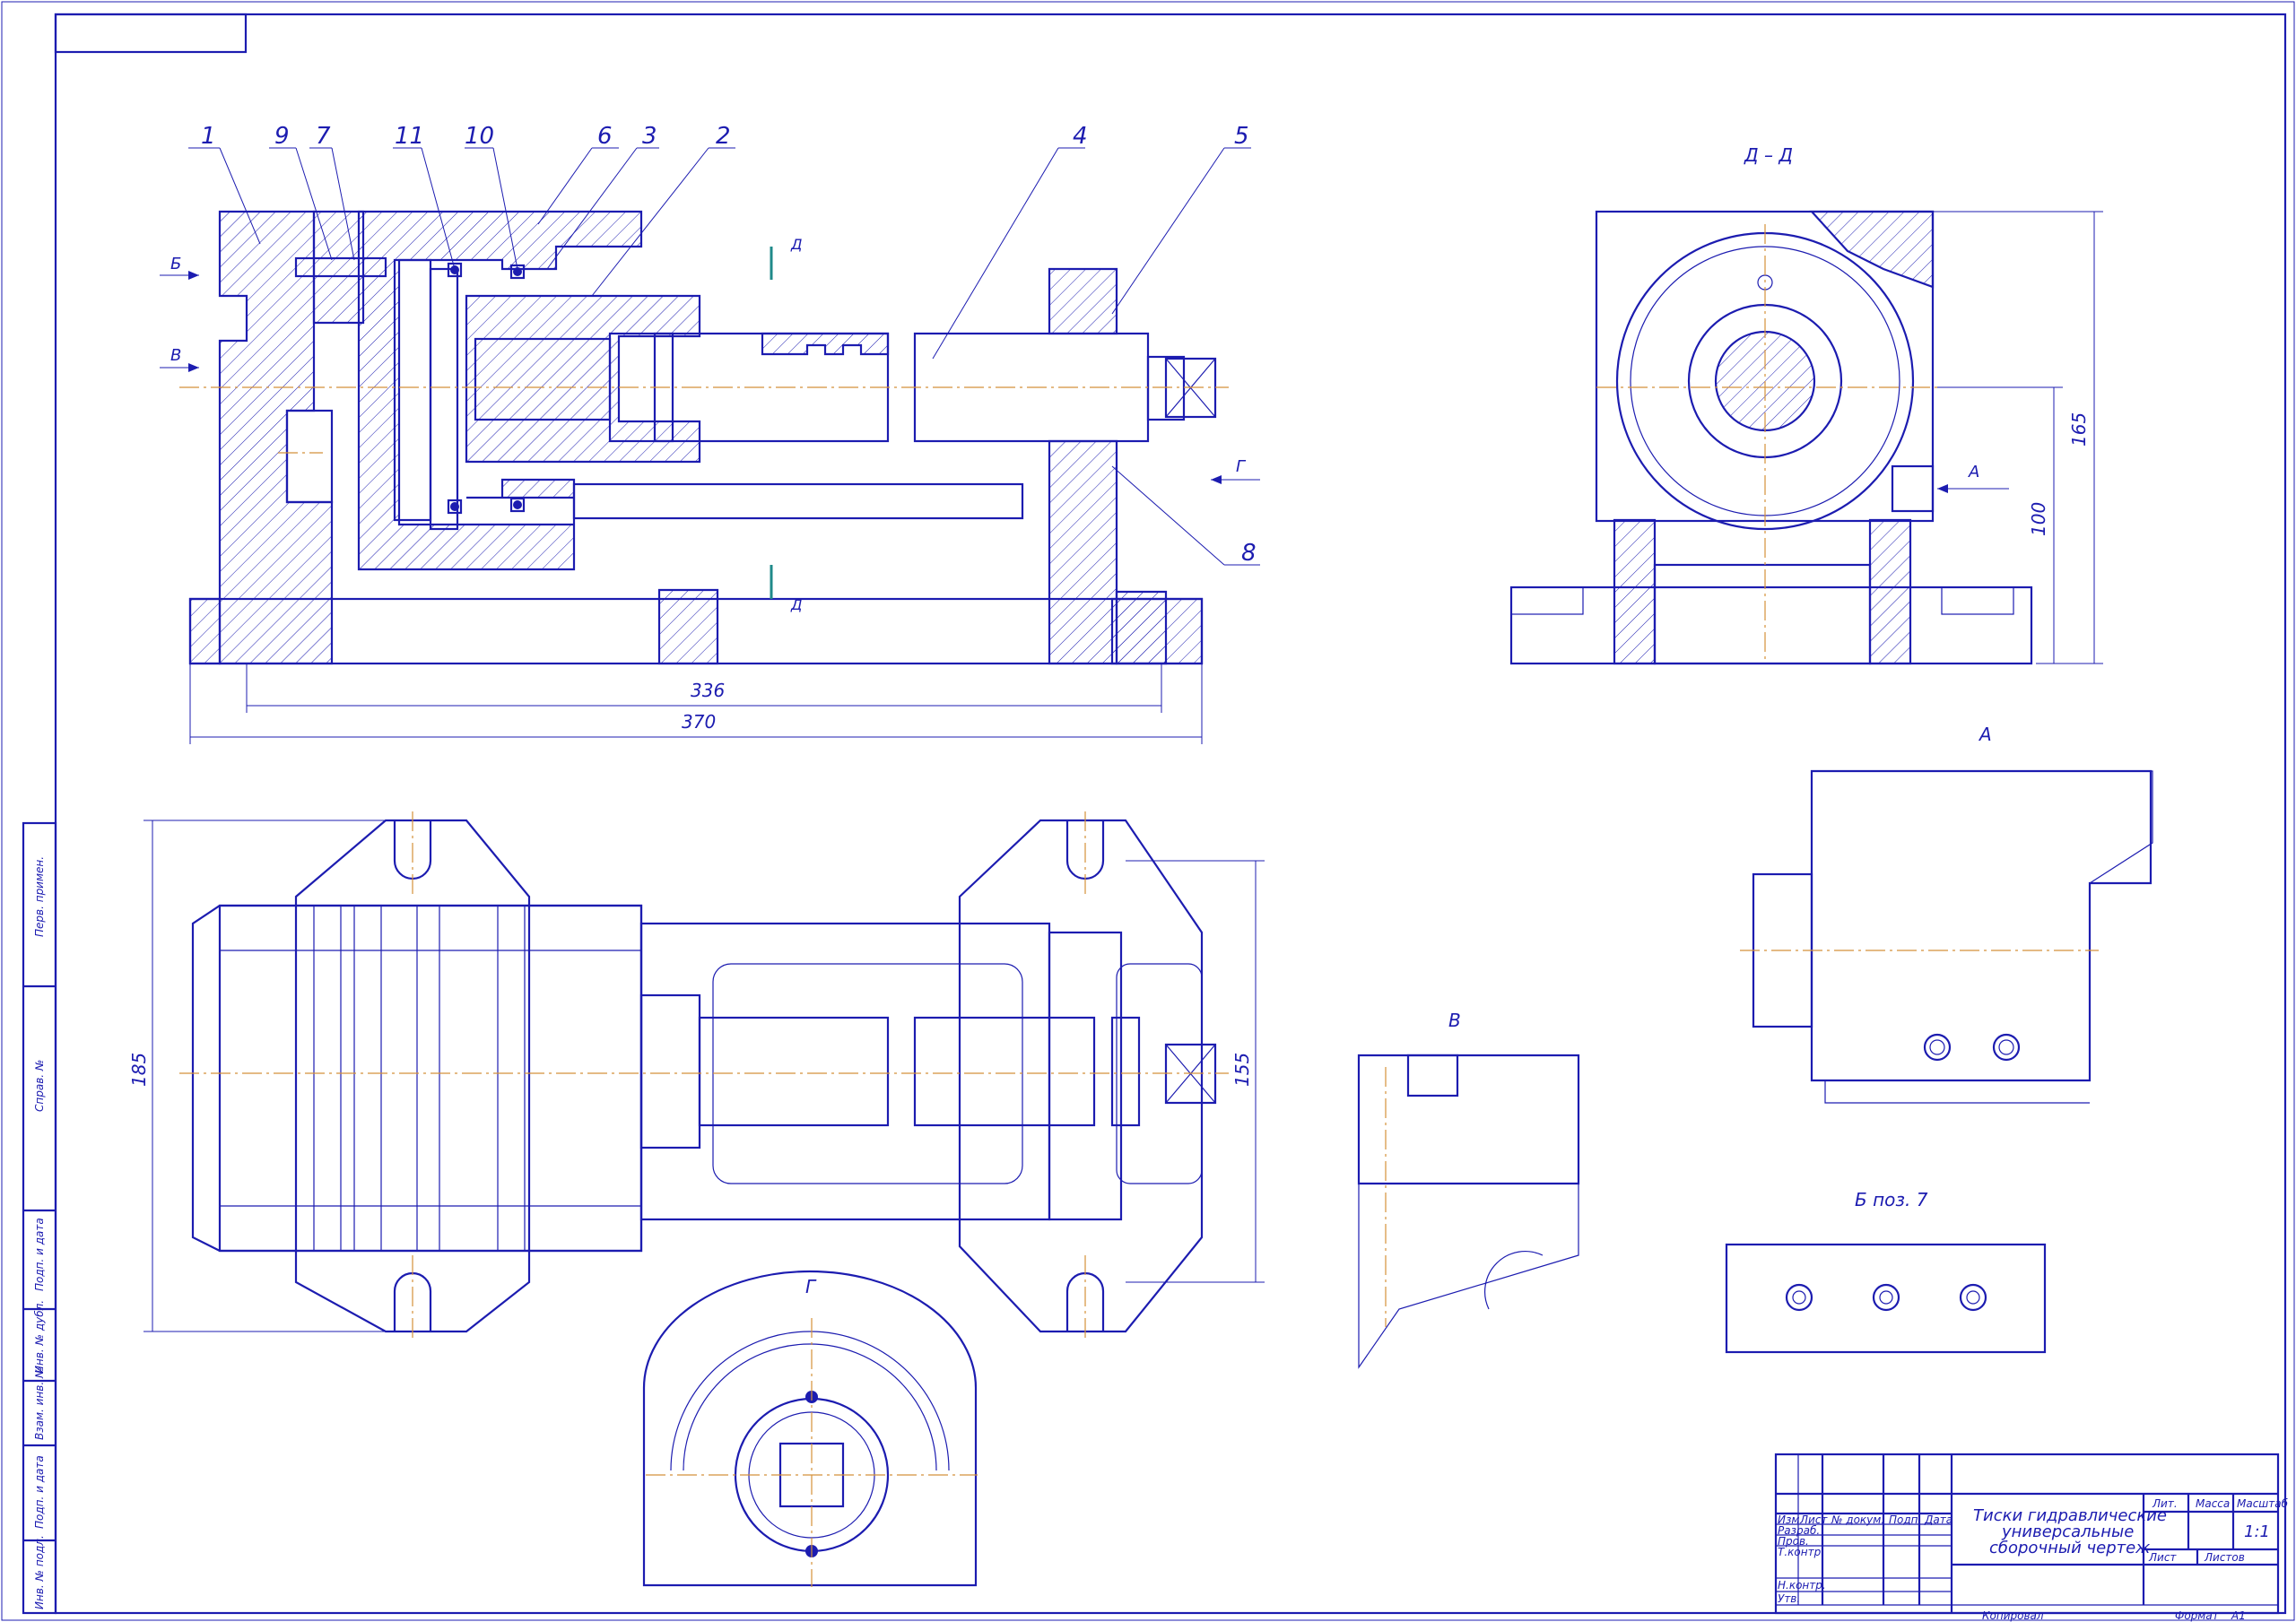 The width and height of the screenshot is (2296, 1622). What do you see at coordinates (2079, 429) in the screenshot?
I see `dim-165: 165` at bounding box center [2079, 429].